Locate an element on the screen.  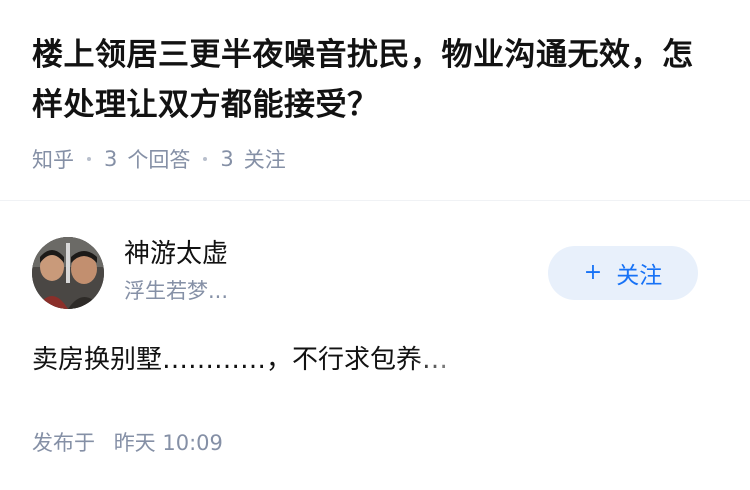
avatar is located at coordinates (68, 273).